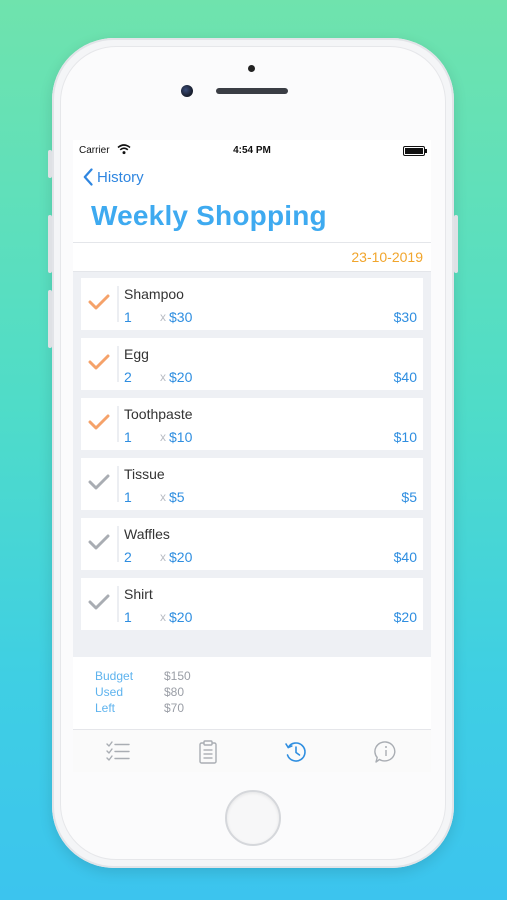 This screenshot has height=900, width=507. I want to click on list-item: Tissue 1 x $5 $5, so click(252, 484).